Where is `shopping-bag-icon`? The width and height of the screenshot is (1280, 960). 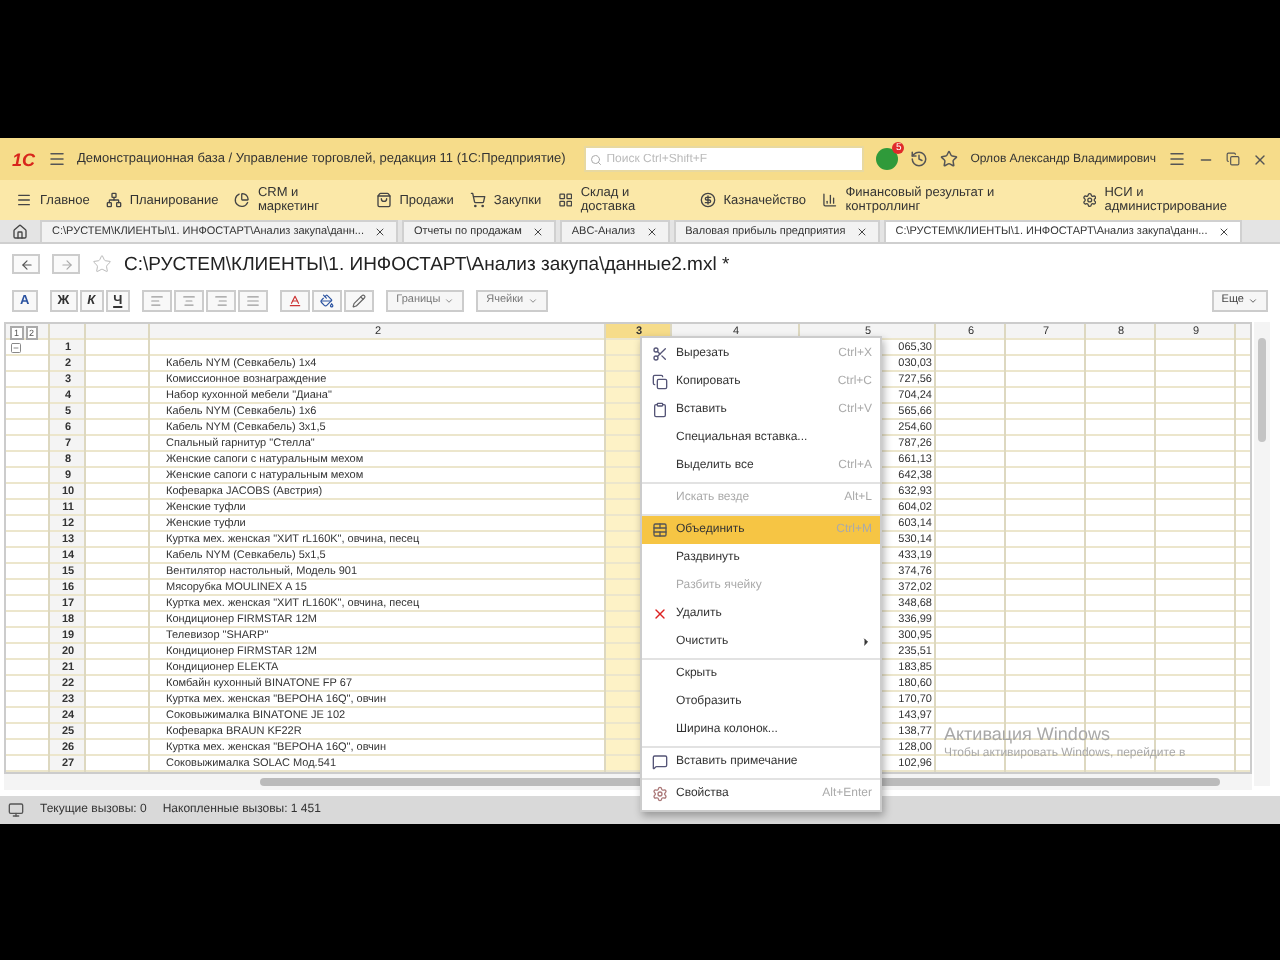
shopping-bag-icon is located at coordinates (383, 200).